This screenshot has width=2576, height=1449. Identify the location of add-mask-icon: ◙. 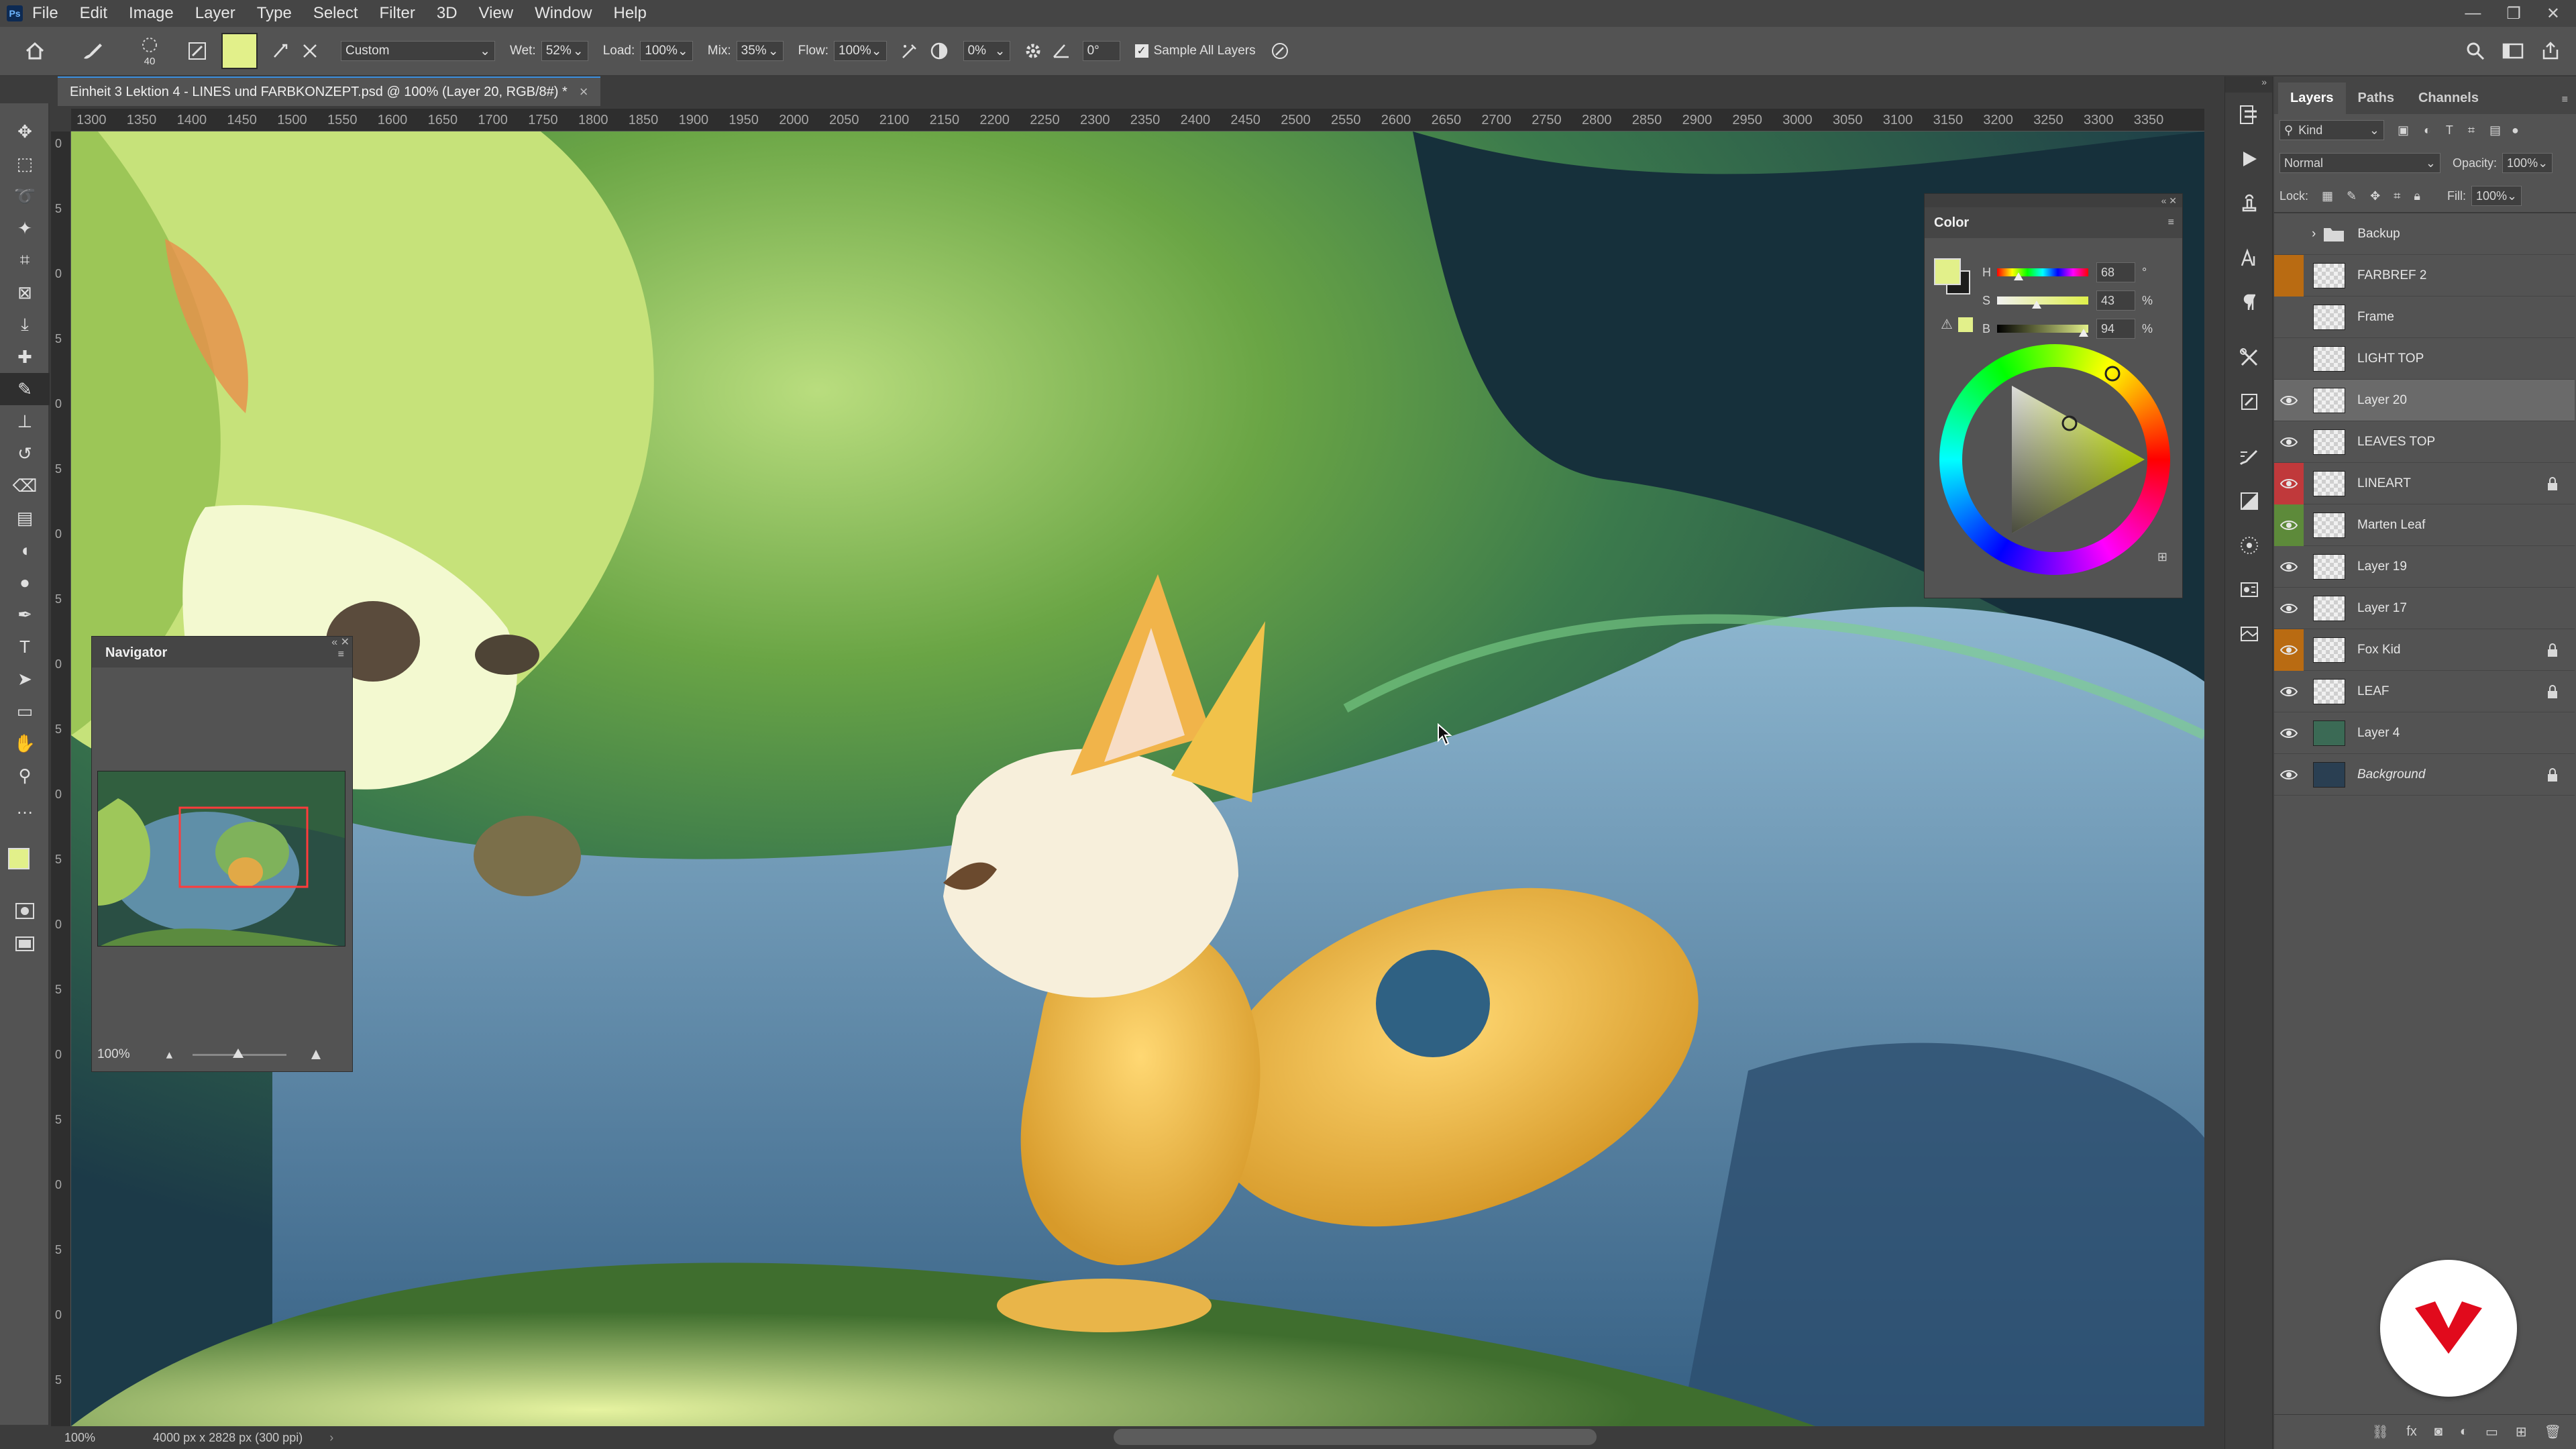
(2438, 1432).